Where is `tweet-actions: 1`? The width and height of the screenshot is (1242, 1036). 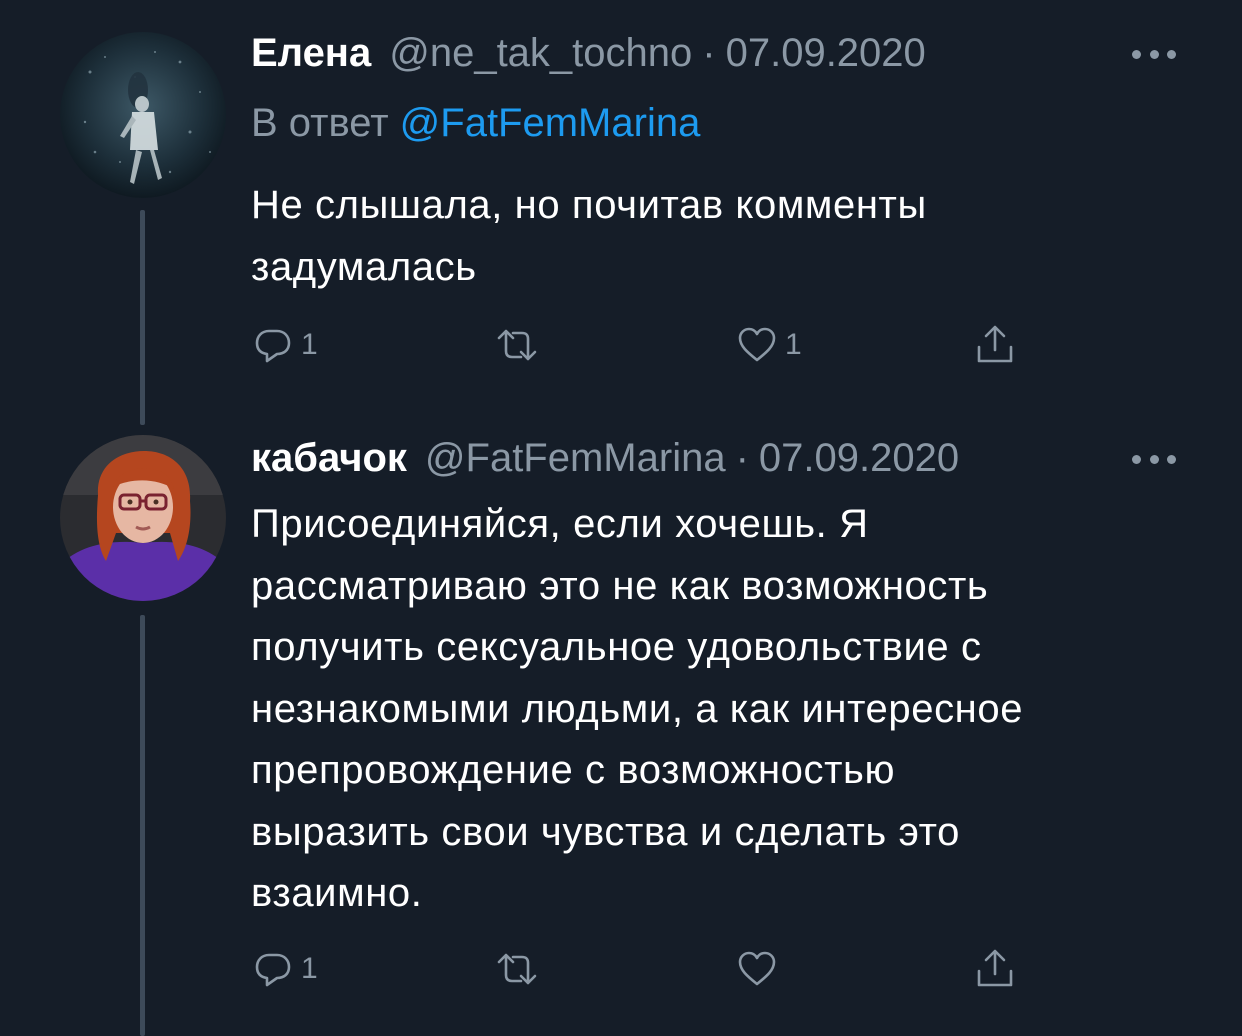 tweet-actions: 1 is located at coordinates (651, 969).